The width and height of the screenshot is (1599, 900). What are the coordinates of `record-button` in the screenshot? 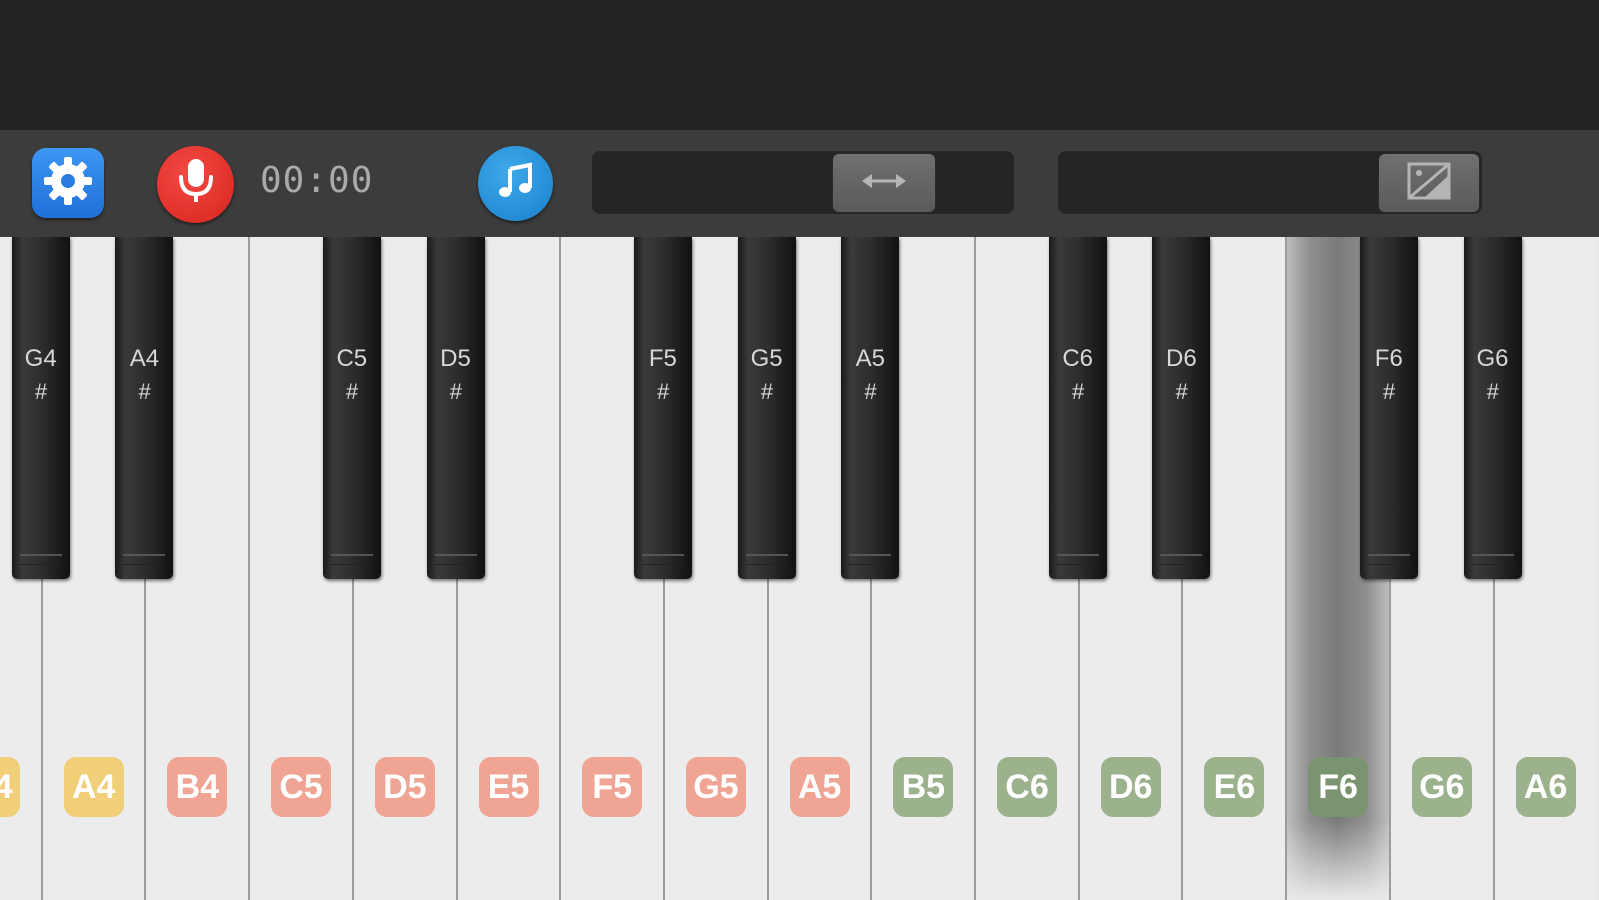 It's located at (195, 184).